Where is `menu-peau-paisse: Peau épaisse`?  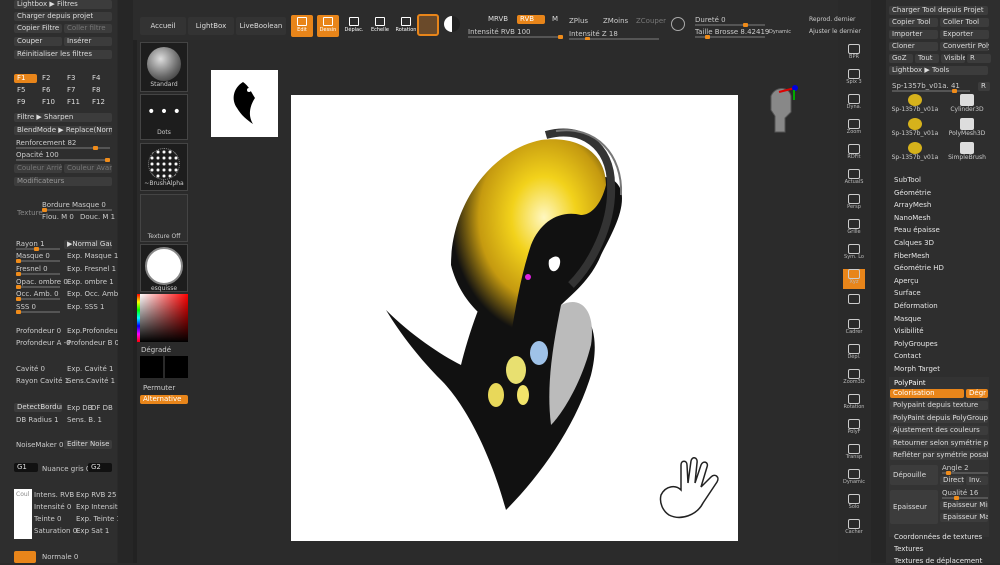 menu-peau-paisse: Peau épaisse is located at coordinates (917, 230).